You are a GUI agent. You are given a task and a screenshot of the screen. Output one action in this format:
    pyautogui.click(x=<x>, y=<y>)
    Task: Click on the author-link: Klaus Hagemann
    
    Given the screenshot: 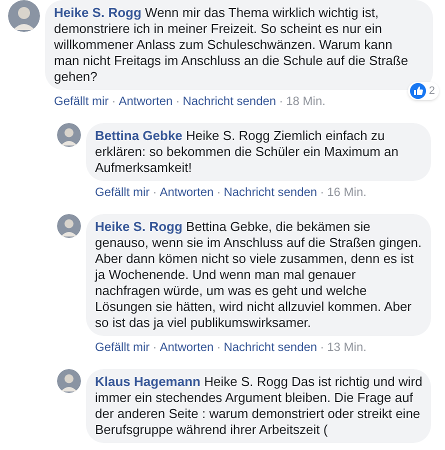 What is the action you would take?
    pyautogui.click(x=147, y=381)
    